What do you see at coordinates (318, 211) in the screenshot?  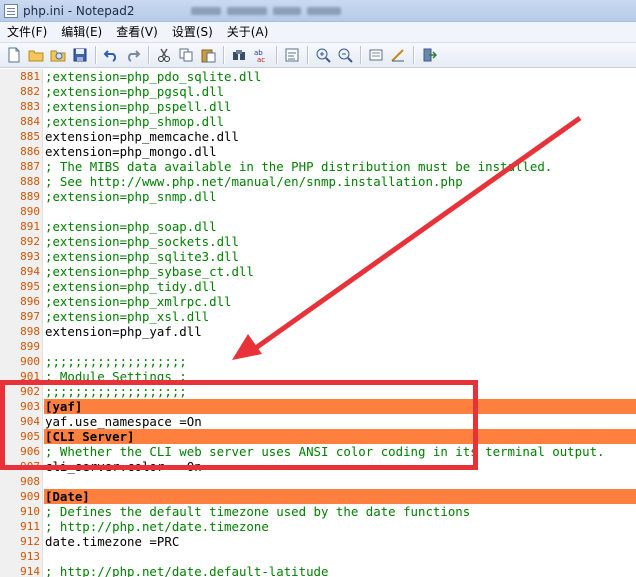 I see `code-line: 890` at bounding box center [318, 211].